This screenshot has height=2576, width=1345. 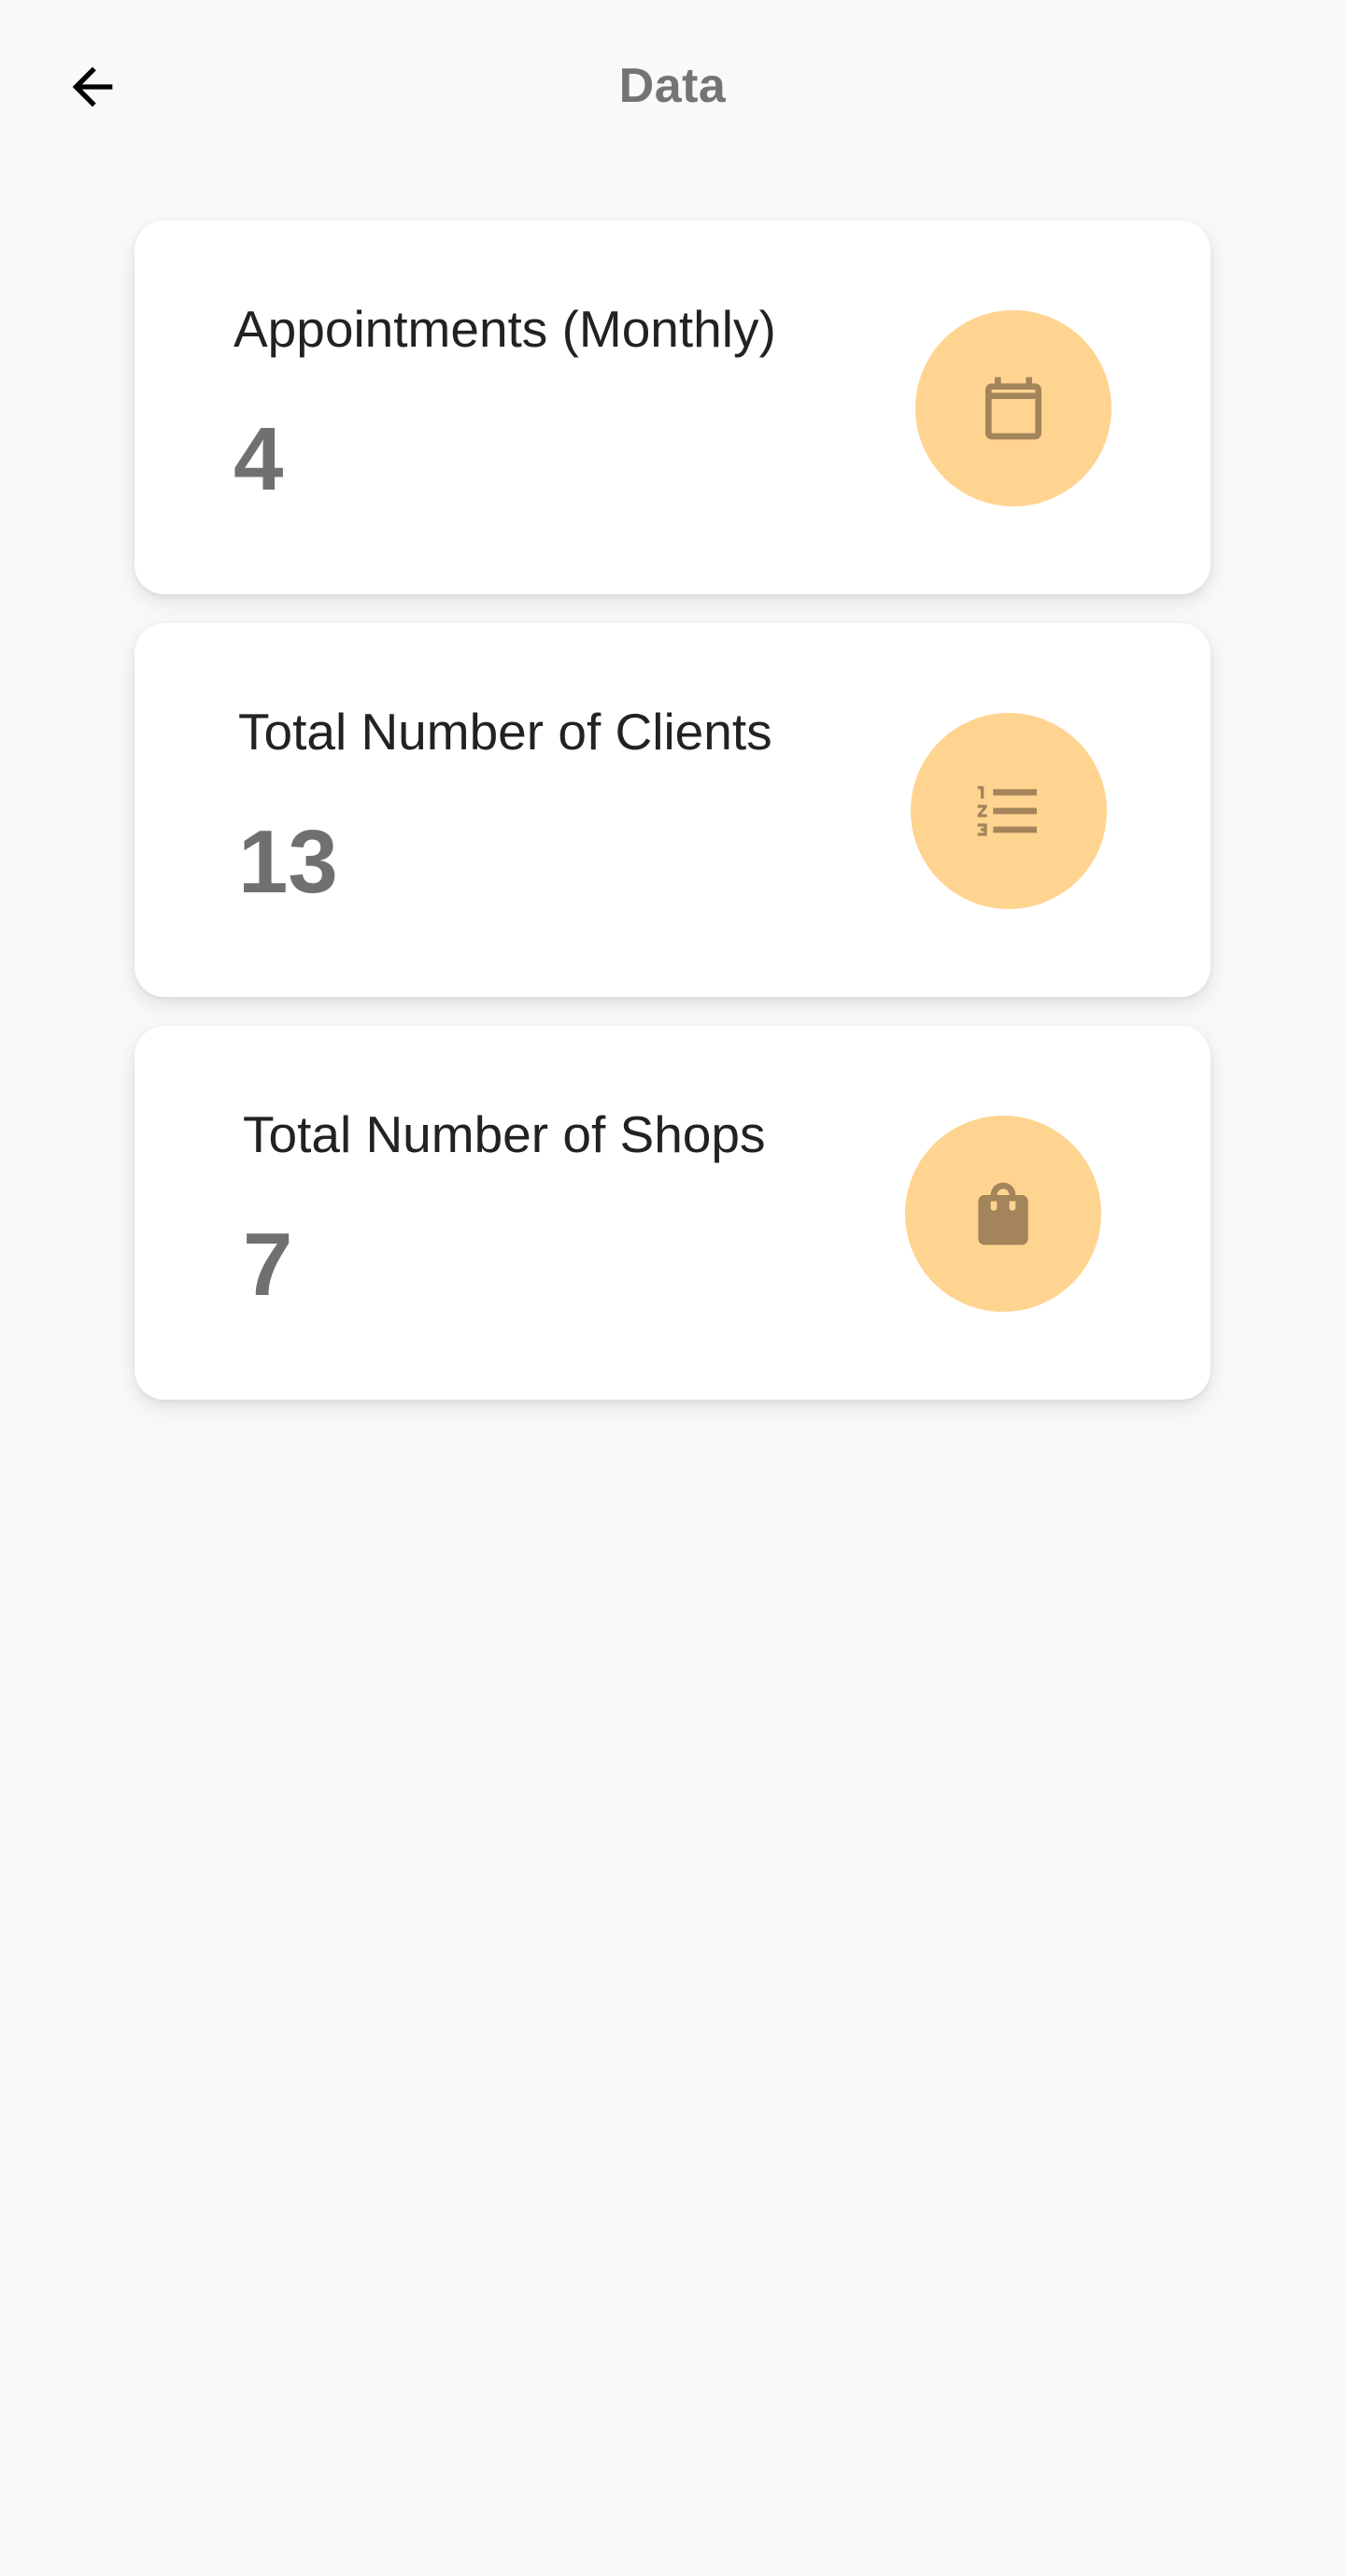 I want to click on shopping-bag-icon-badge, so click(x=1003, y=1214).